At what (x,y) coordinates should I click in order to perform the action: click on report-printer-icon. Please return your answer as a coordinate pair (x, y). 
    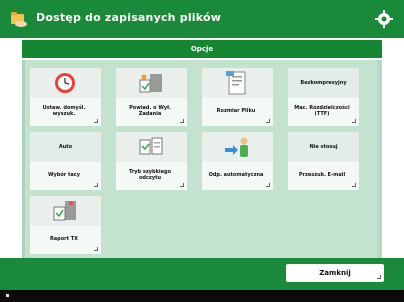
    Looking at the image, I should click on (64, 211).